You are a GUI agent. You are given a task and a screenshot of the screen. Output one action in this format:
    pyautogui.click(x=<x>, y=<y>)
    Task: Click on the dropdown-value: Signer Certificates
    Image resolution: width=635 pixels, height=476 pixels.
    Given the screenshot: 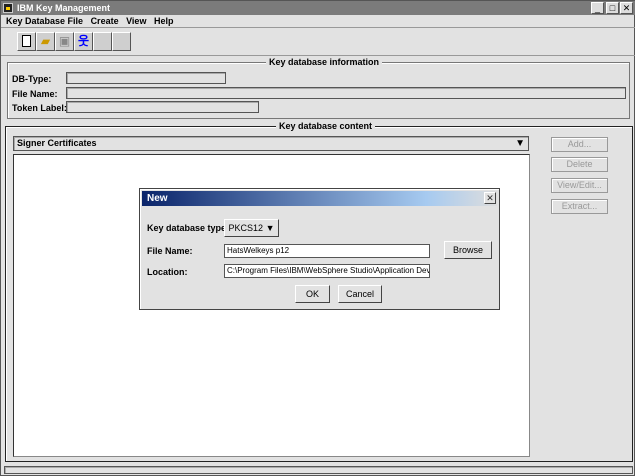 What is the action you would take?
    pyautogui.click(x=57, y=143)
    